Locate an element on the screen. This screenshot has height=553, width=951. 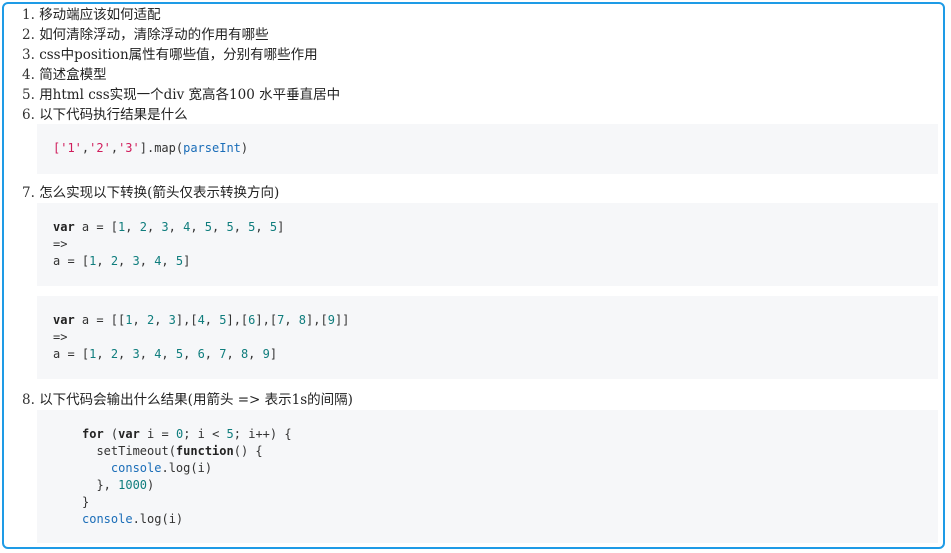
question-number: 3. is located at coordinates (28, 55).